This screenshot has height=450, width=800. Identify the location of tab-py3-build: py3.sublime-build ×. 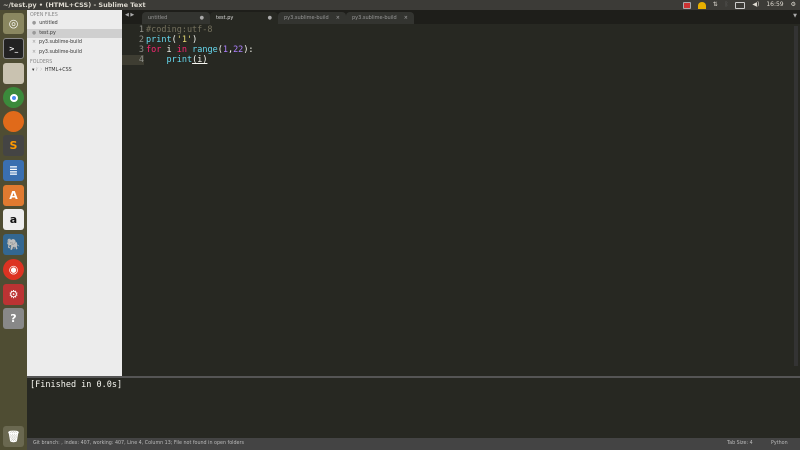
(312, 18).